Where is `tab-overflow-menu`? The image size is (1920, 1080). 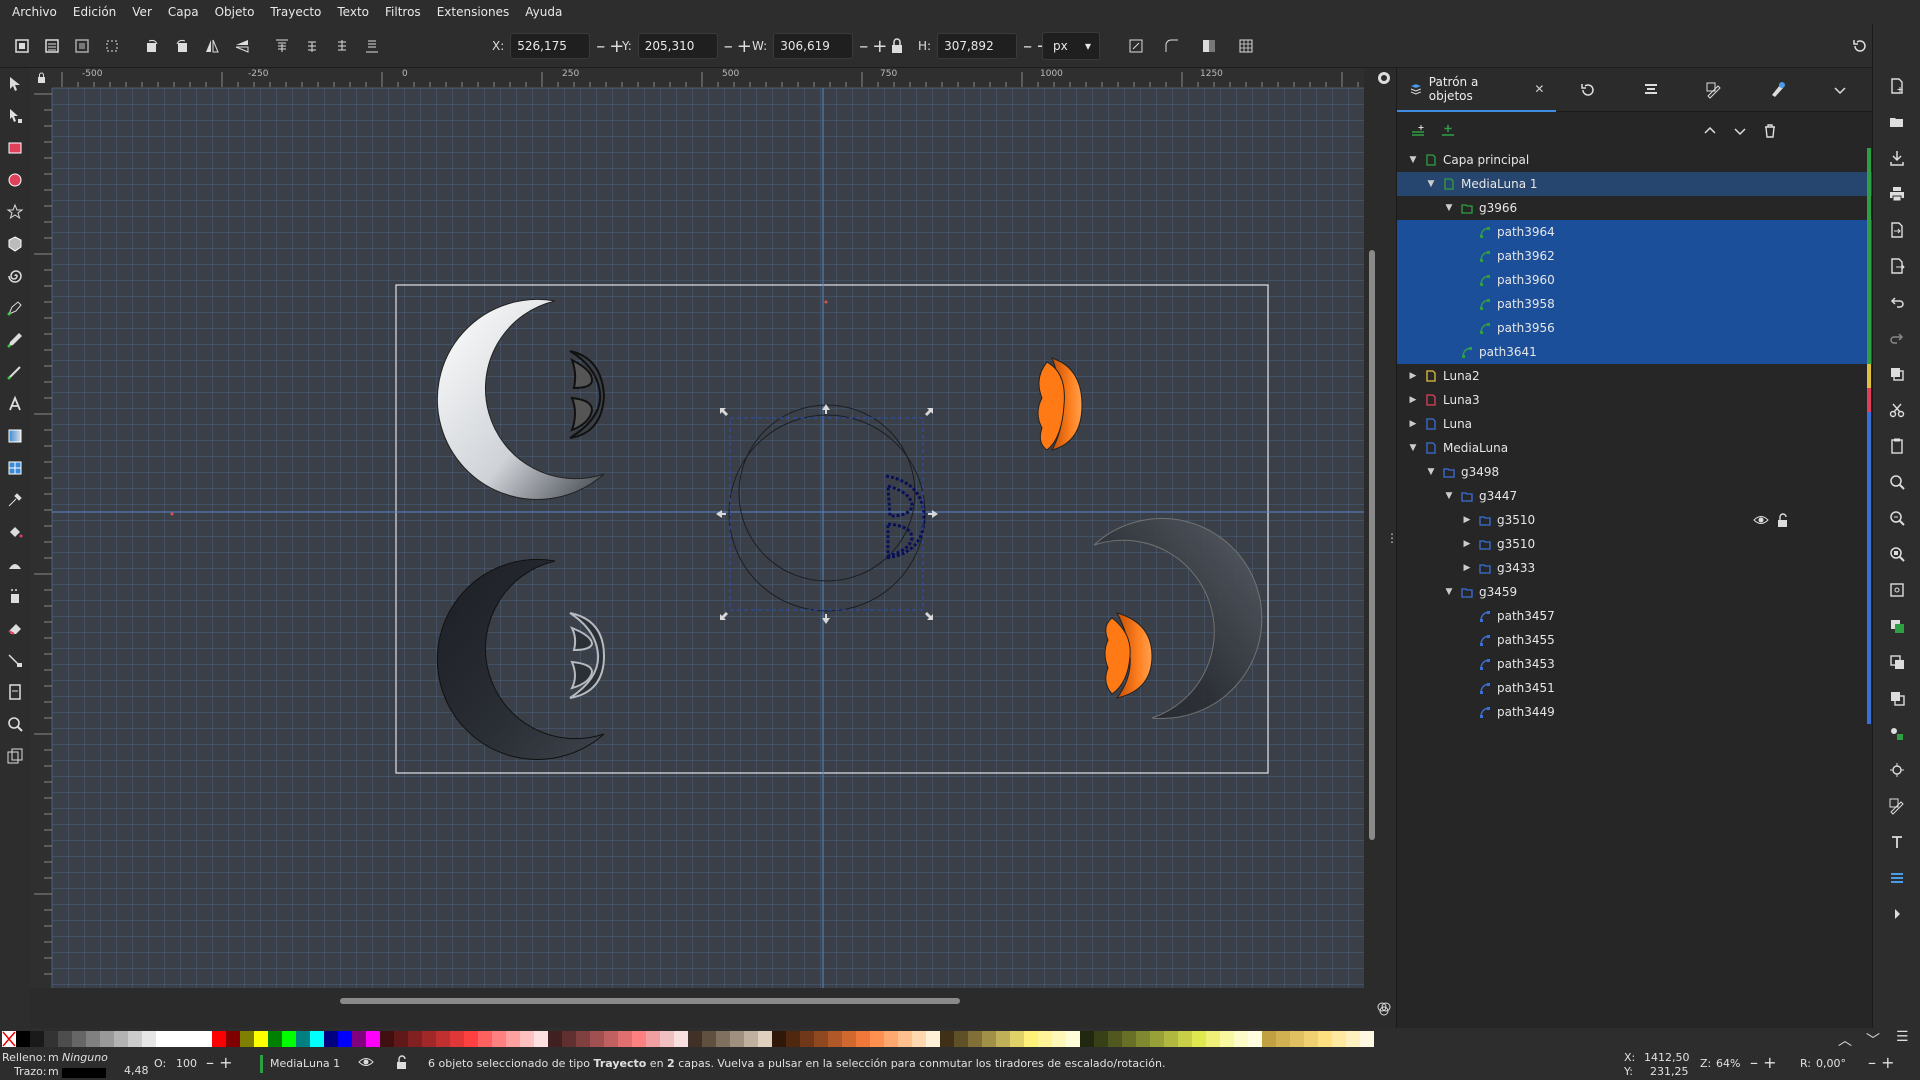 tab-overflow-menu is located at coordinates (1840, 90).